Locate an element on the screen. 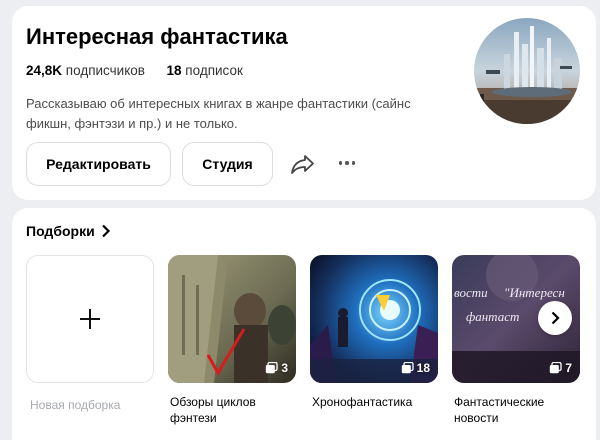 This screenshot has height=440, width=600. subscribers-stat: 24,8K подписчиков is located at coordinates (87, 70).